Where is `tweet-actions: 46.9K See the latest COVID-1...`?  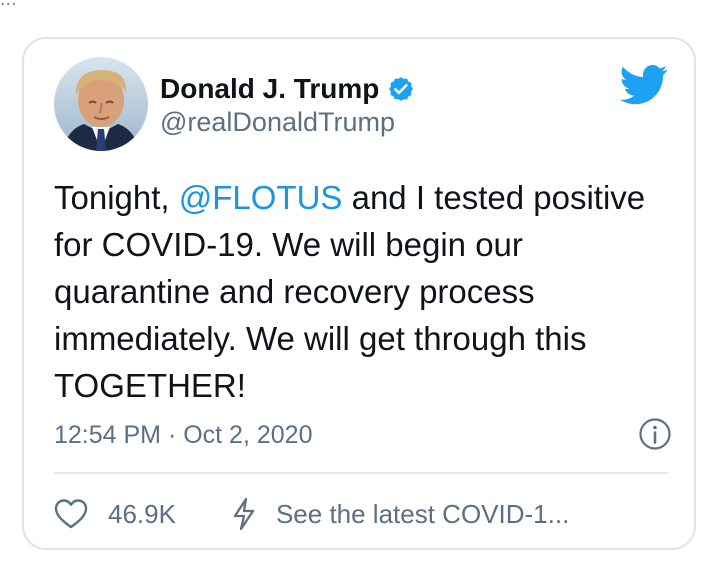
tweet-actions: 46.9K See the latest COVID-1... is located at coordinates (364, 514).